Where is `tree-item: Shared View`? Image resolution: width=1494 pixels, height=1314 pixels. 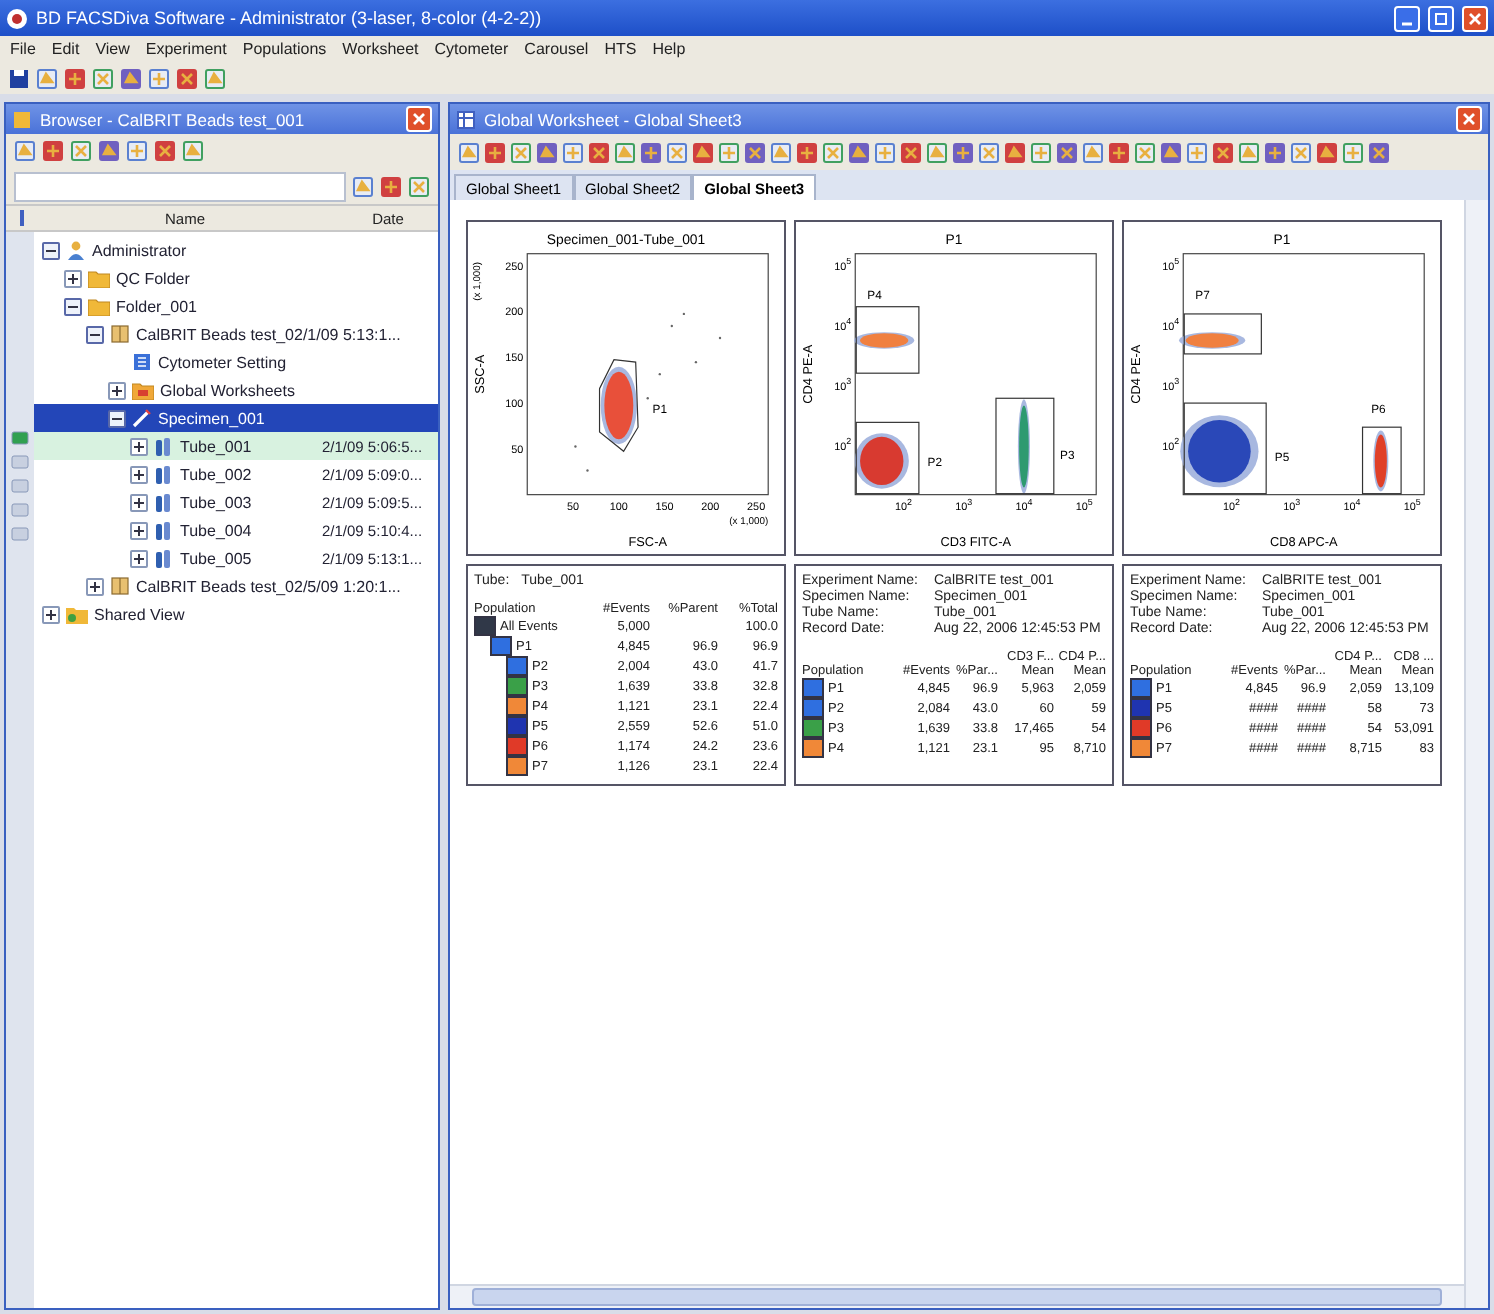
tree-item: Shared View is located at coordinates (236, 614).